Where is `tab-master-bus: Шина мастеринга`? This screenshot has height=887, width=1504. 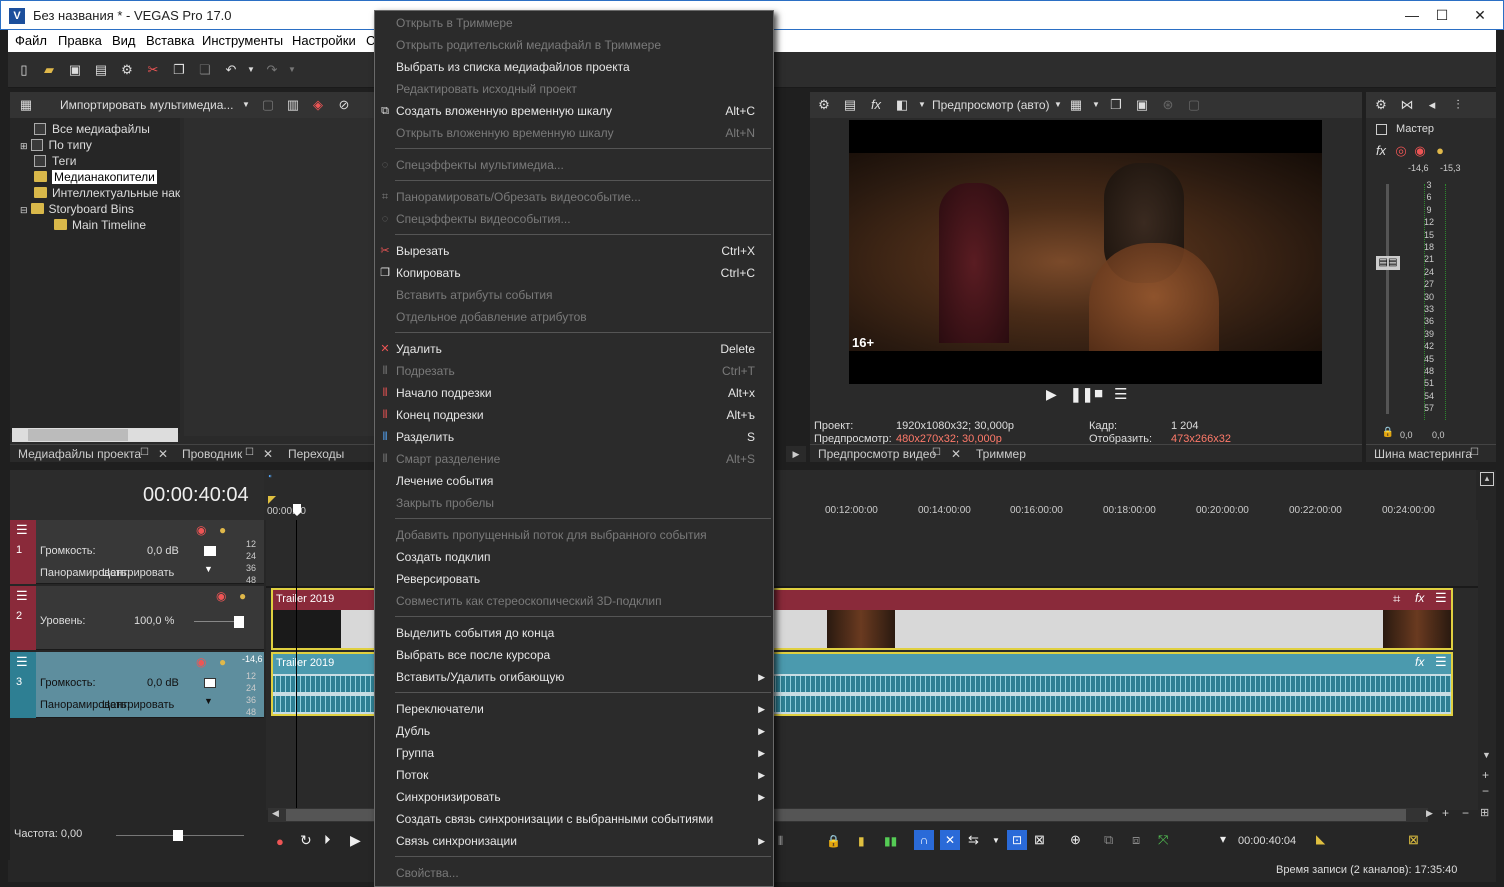 tab-master-bus: Шина мастеринга is located at coordinates (1423, 454).